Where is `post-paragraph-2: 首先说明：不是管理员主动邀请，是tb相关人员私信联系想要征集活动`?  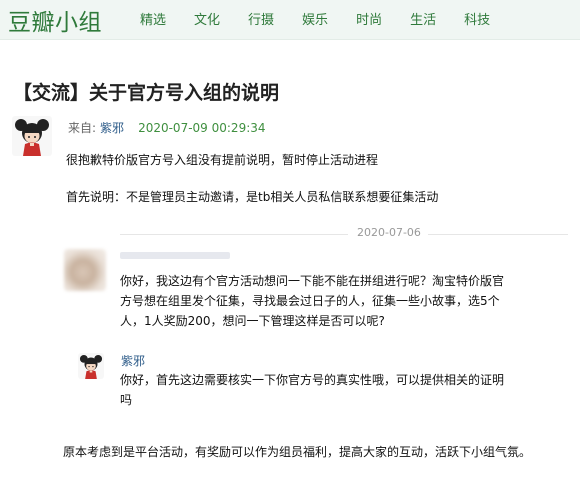 post-paragraph-2: 首先说明：不是管理员主动邀请，是tb相关人员私信联系想要征集活动 is located at coordinates (252, 197).